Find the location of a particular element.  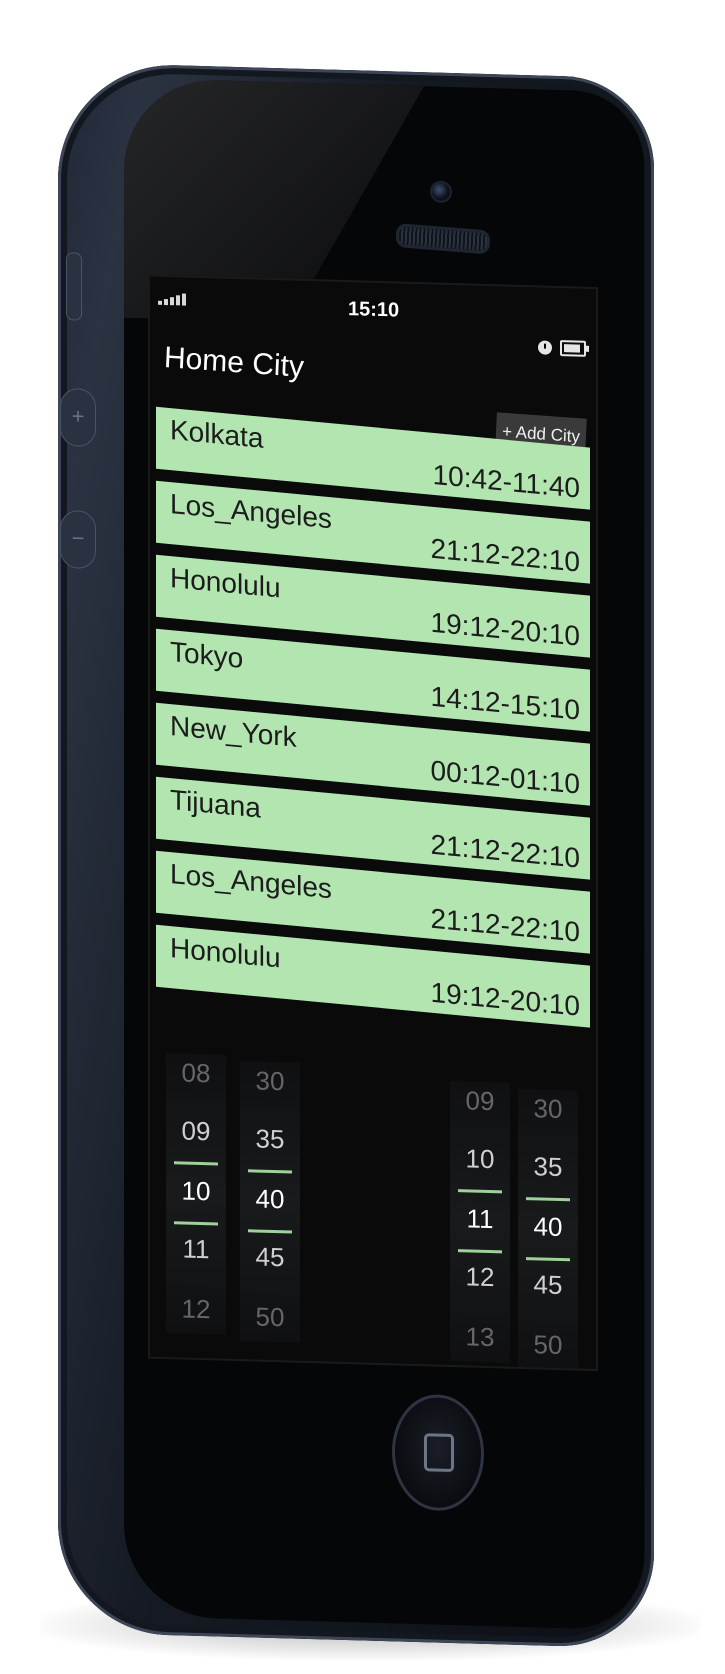

picker-selected-value: 10 is located at coordinates (196, 1191).